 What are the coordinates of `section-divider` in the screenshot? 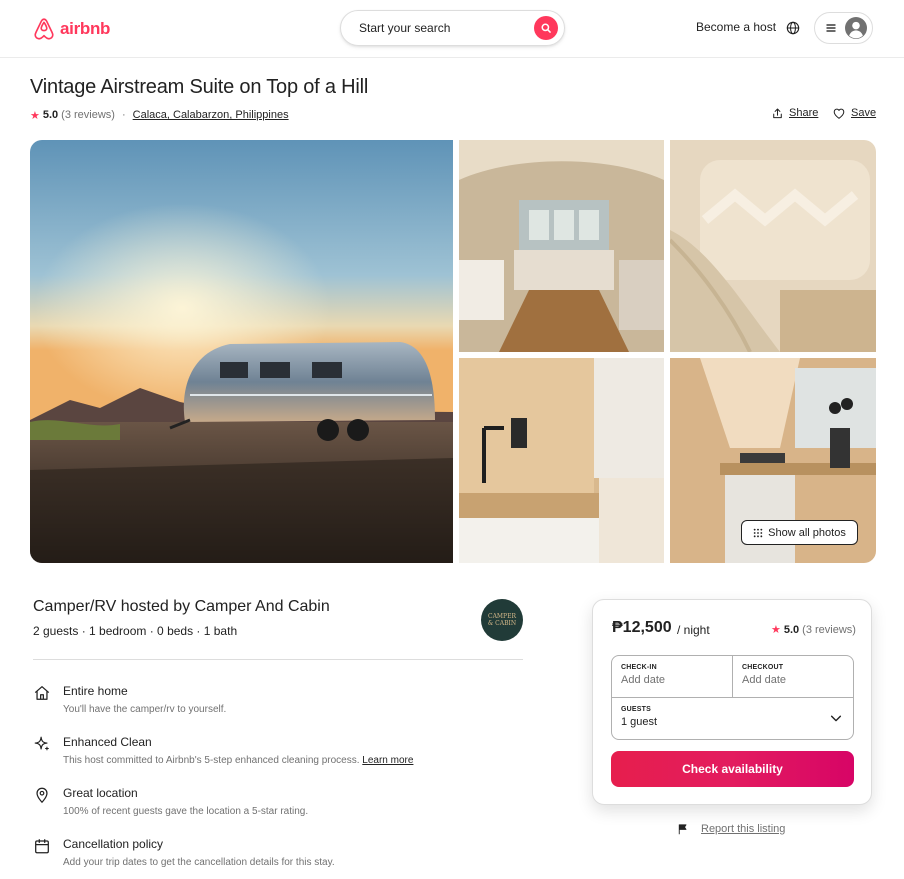 It's located at (278, 659).